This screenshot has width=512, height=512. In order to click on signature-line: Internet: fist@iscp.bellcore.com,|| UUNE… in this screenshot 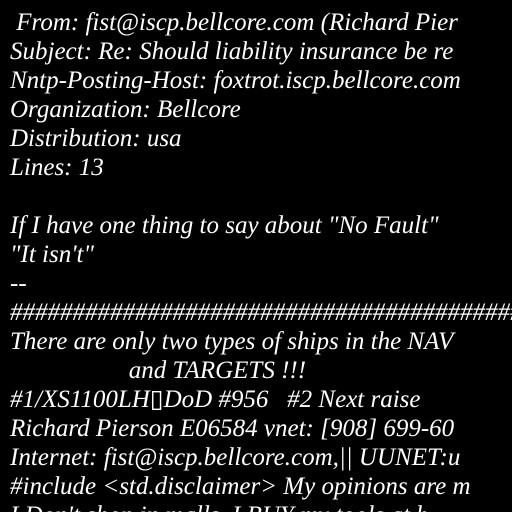, I will do `click(235, 457)`.